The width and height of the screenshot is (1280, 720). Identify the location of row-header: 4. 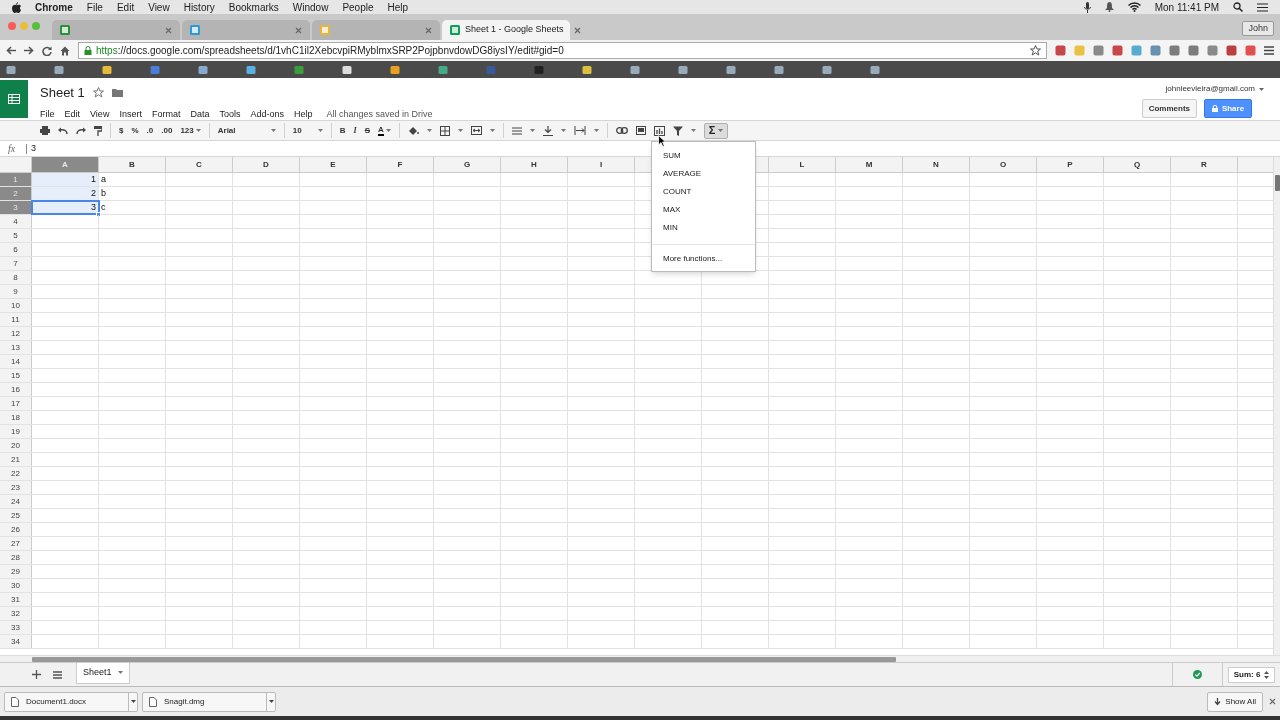
(16, 221).